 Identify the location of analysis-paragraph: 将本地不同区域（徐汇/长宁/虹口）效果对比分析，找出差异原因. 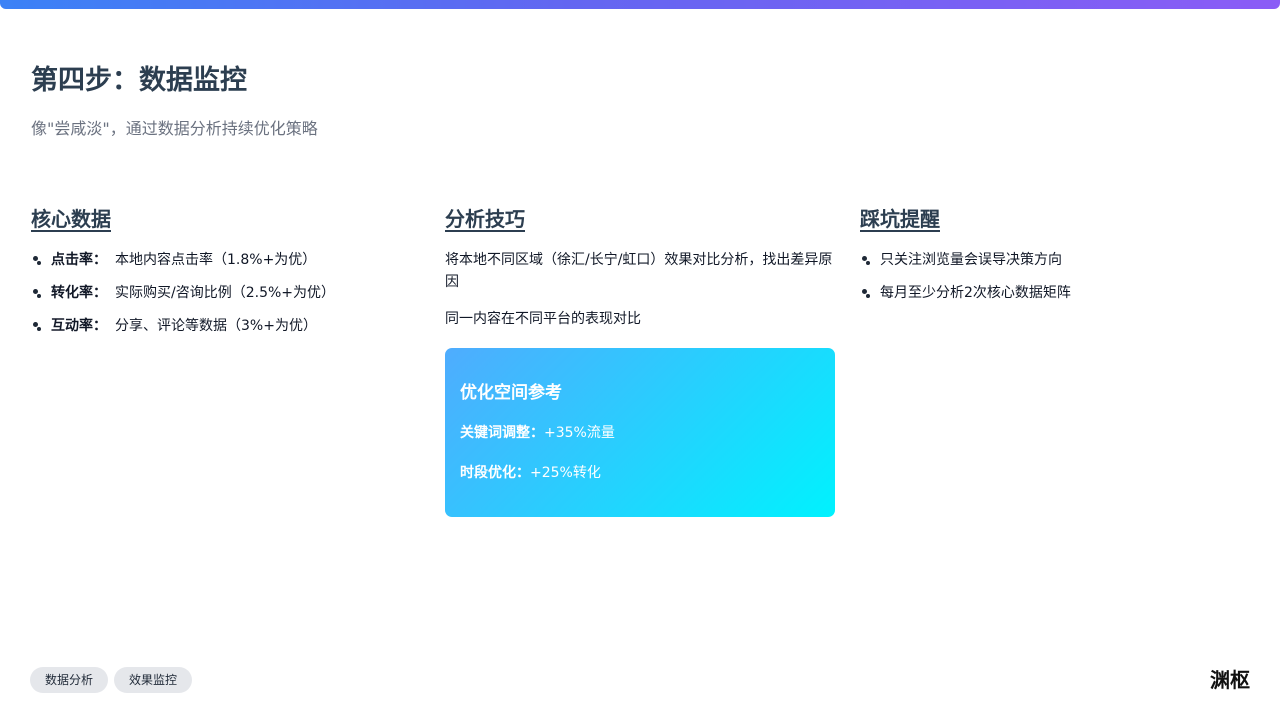
(639, 271).